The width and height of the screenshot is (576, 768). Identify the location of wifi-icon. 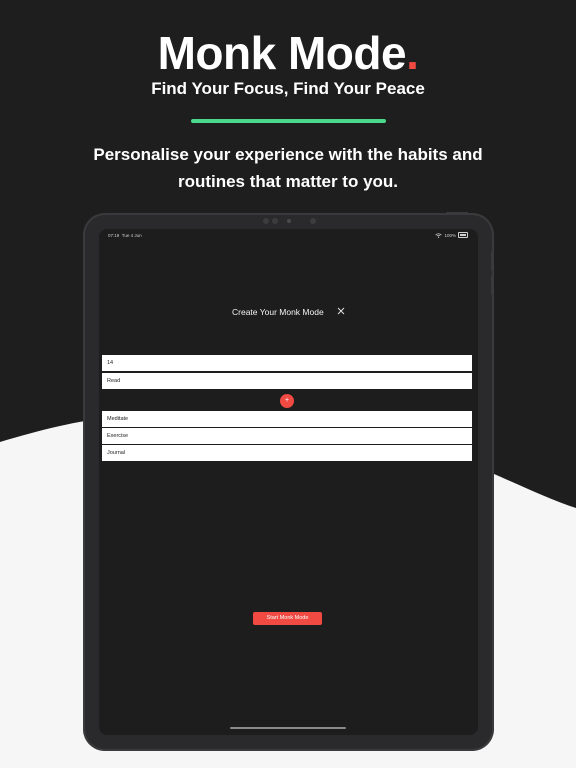
(439, 235).